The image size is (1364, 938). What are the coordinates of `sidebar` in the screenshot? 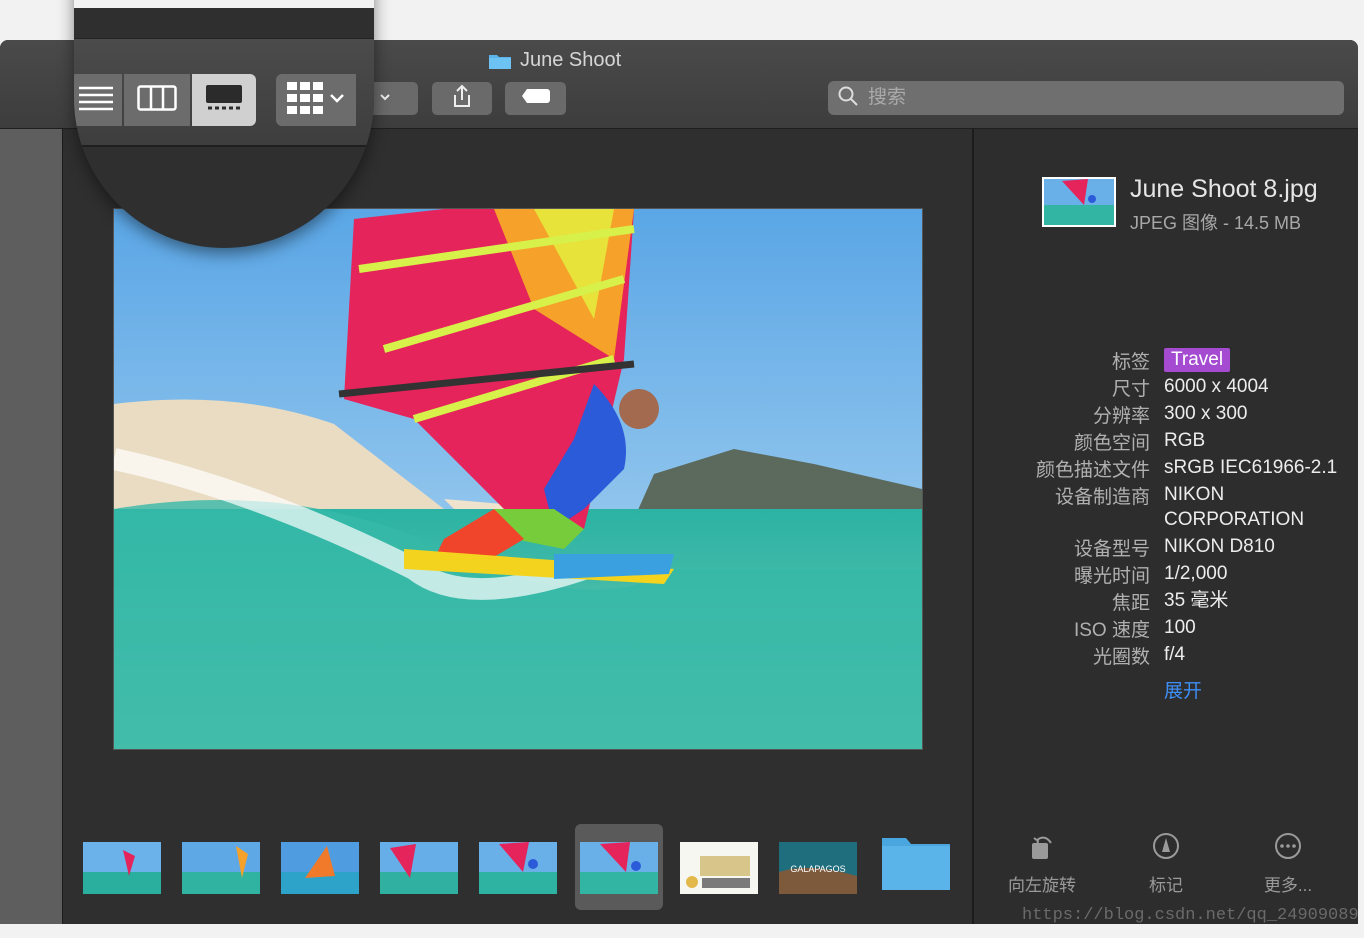 It's located at (31, 526).